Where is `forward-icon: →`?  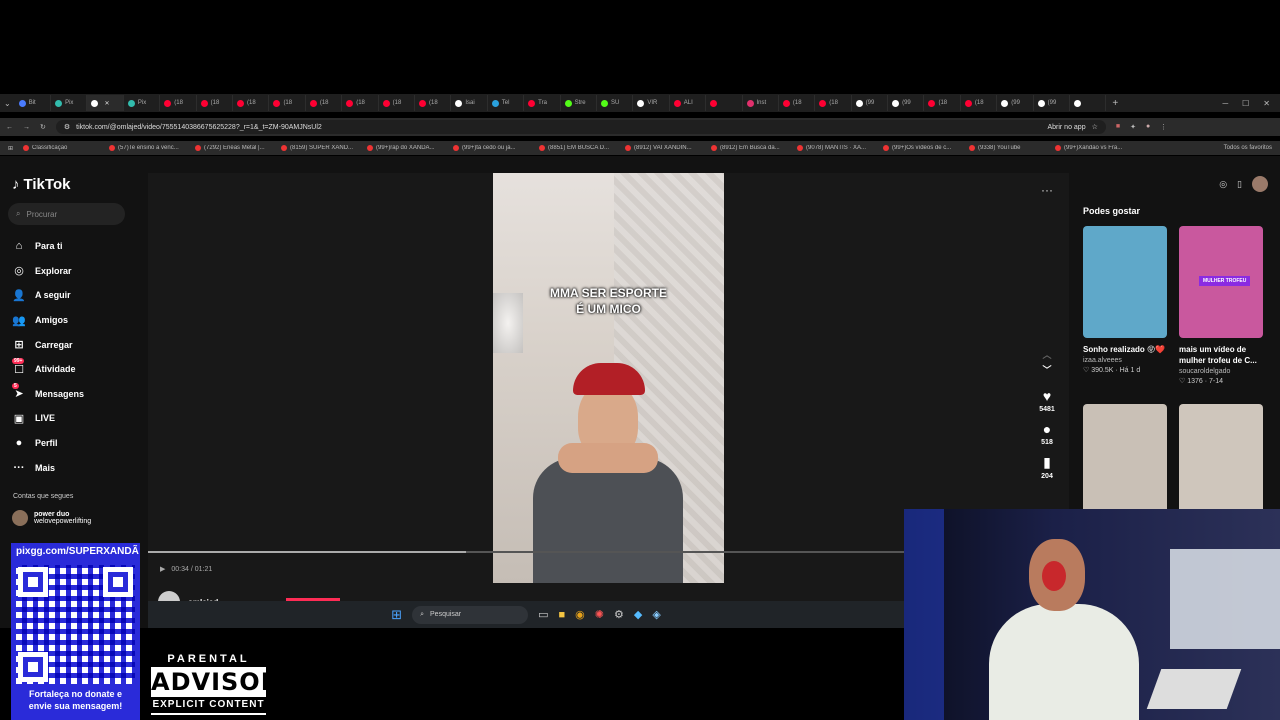 forward-icon: → is located at coordinates (26, 127).